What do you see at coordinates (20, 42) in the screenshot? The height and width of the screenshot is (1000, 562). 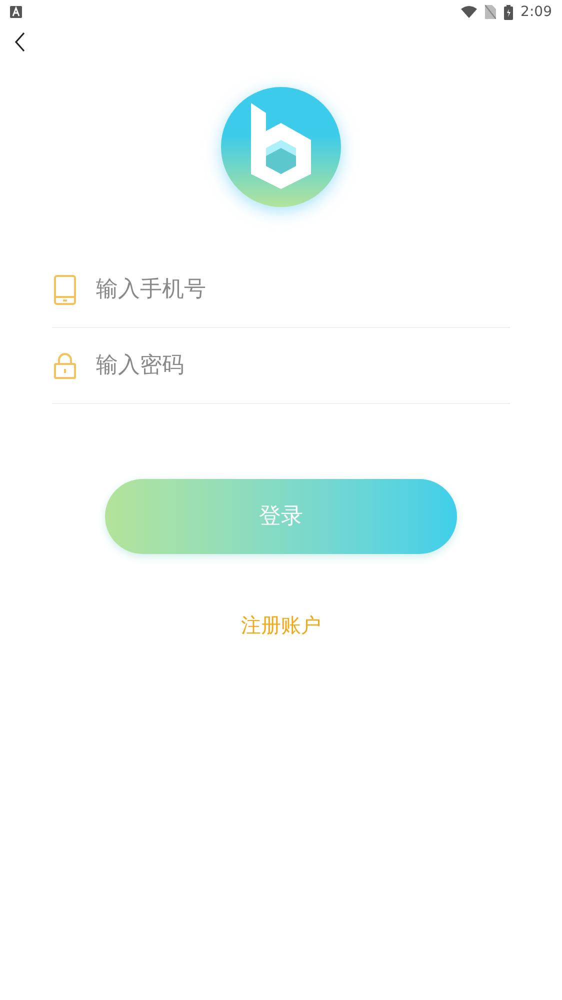 I see `back-icon` at bounding box center [20, 42].